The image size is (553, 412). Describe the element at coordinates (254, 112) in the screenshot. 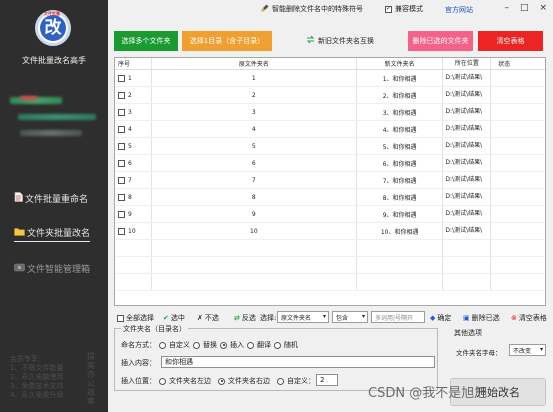

I see `row-old-name: 3` at that location.